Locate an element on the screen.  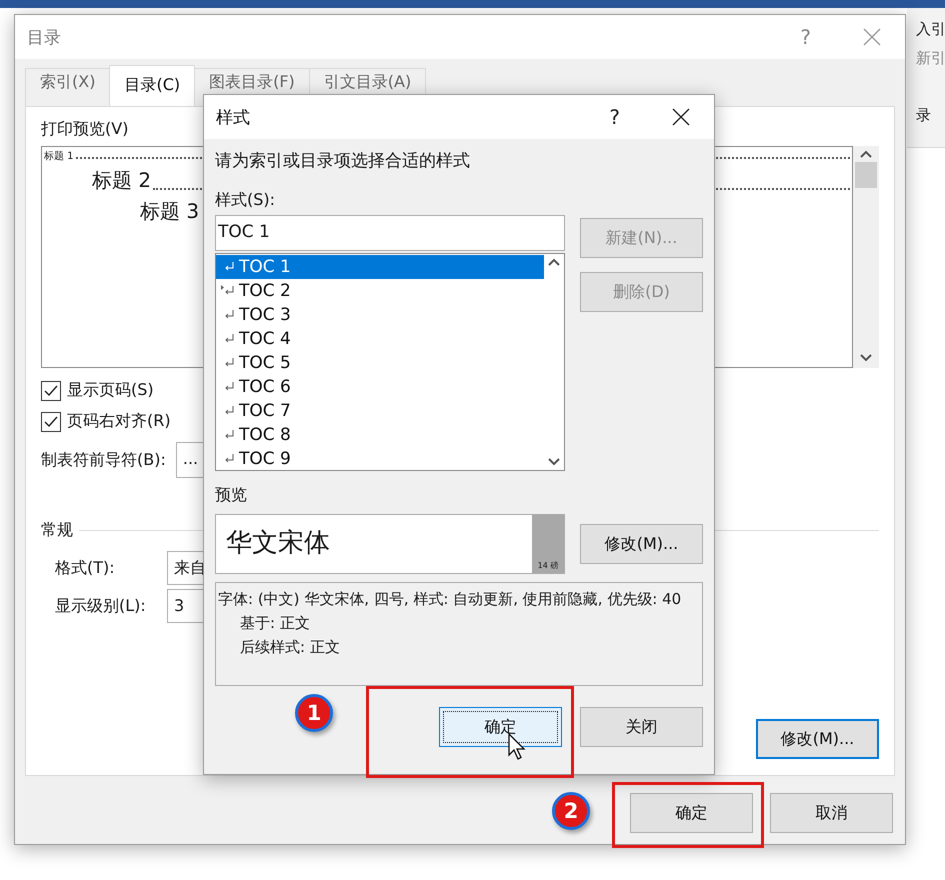
tab: 索引(X) is located at coordinates (67, 87).